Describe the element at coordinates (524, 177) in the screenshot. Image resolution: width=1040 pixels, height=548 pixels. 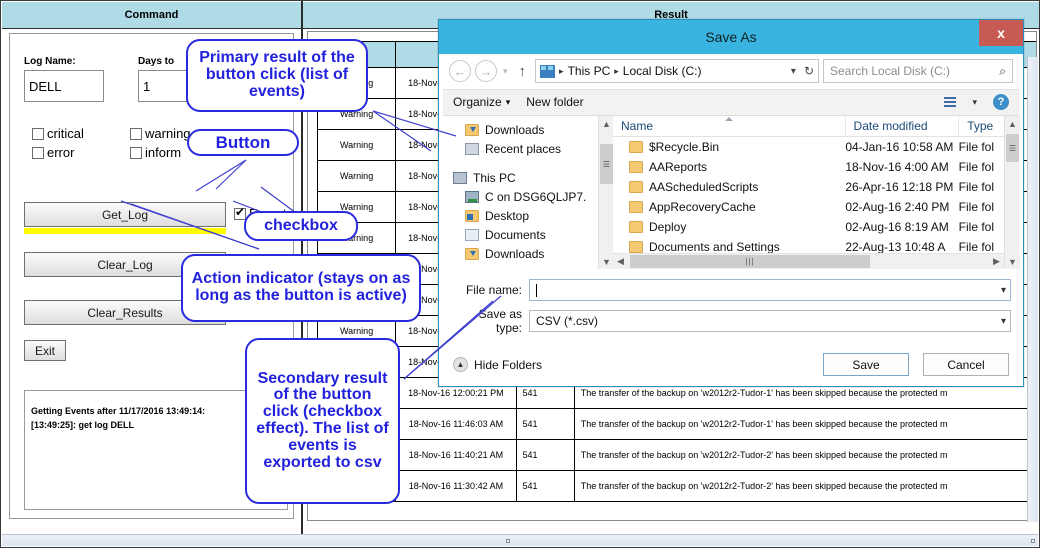
I see `tree-item: This PC` at that location.